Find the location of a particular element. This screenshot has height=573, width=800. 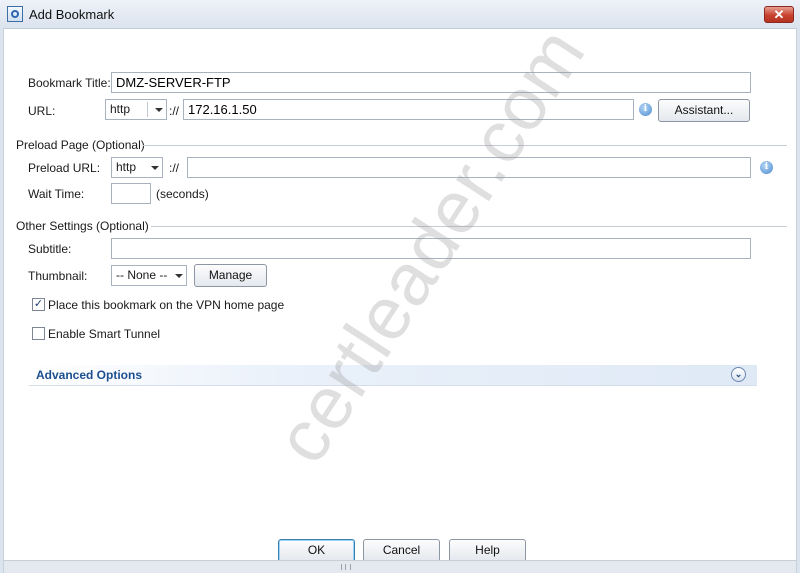

place-bookmark-label: Place this bookmark on the VPN home page is located at coordinates (166, 305).